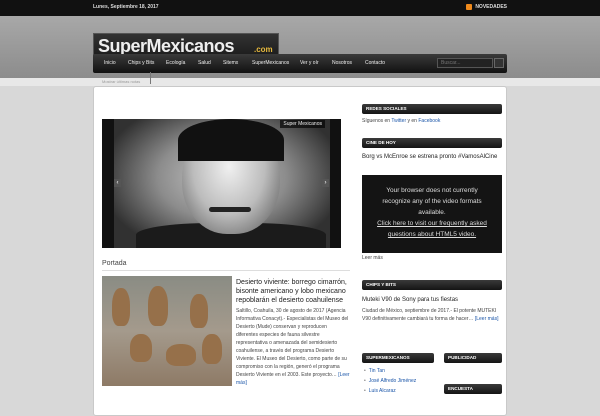  I want to click on logo-suffix: .com, so click(263, 49).